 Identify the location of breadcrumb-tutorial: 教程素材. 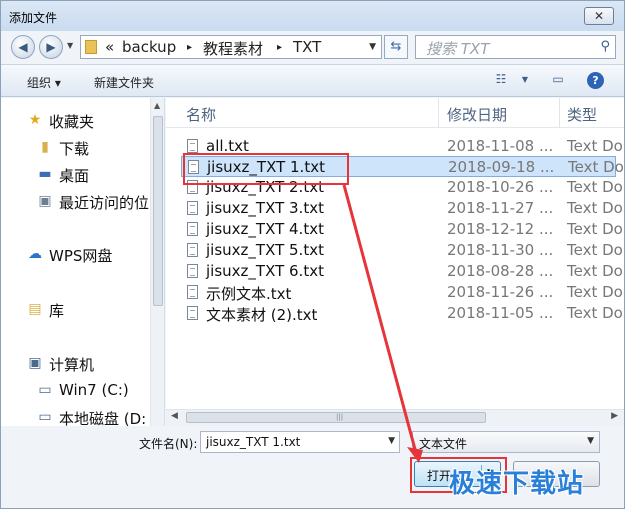
(233, 48).